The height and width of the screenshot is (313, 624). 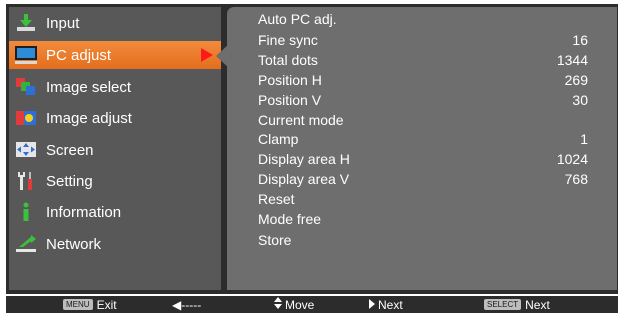 I want to click on menu-row-total-dots: Total dots 1344, so click(x=423, y=60).